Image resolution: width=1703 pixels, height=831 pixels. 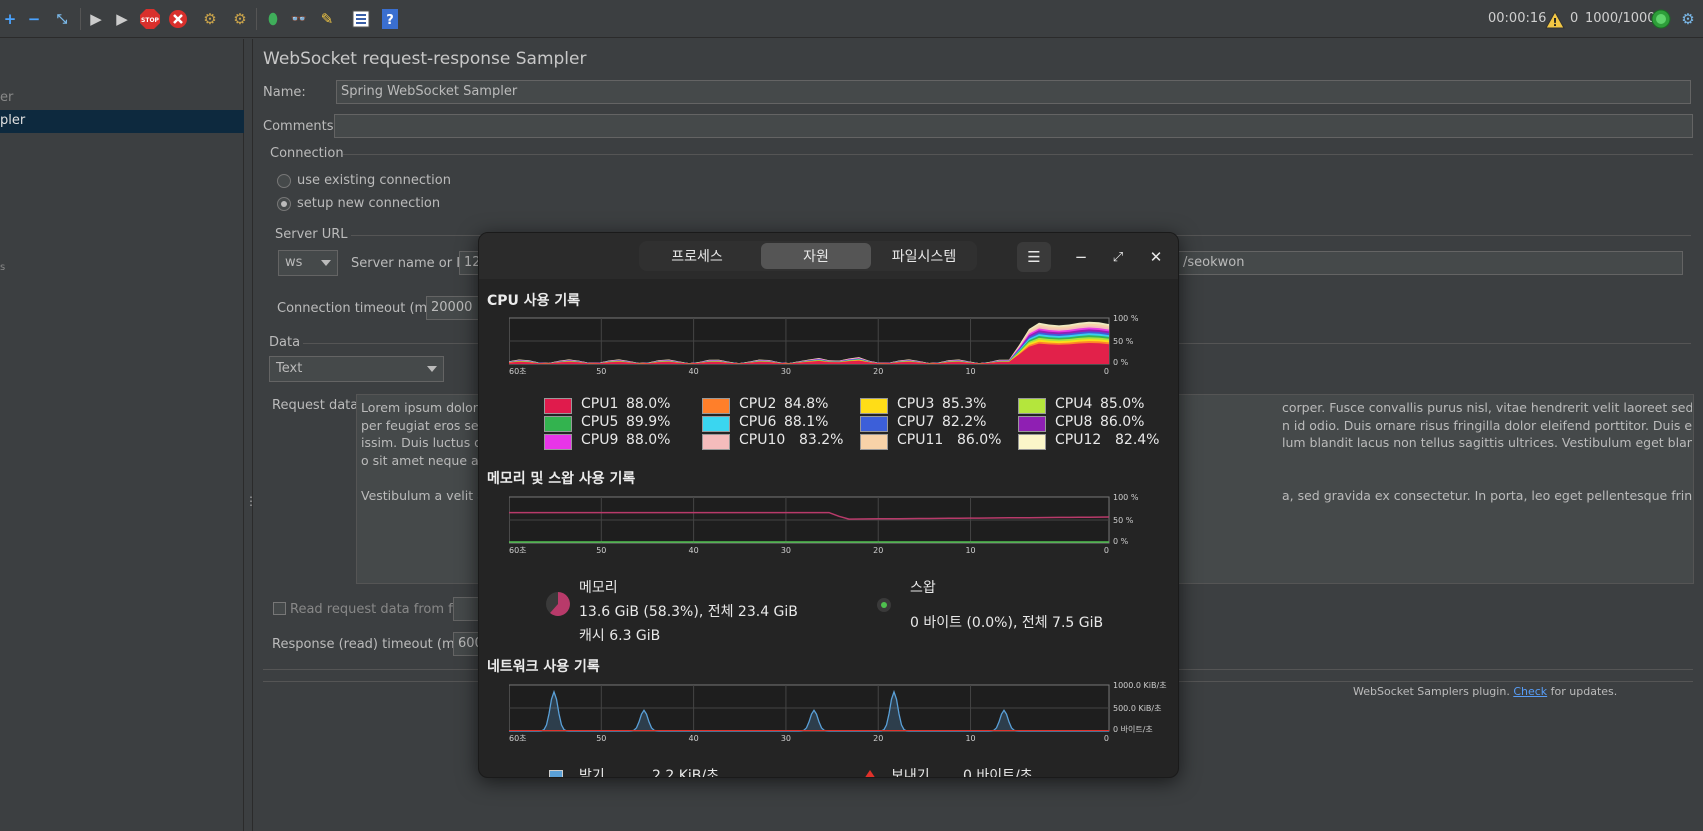 I want to click on send-label: 보내기, so click(x=910, y=773).